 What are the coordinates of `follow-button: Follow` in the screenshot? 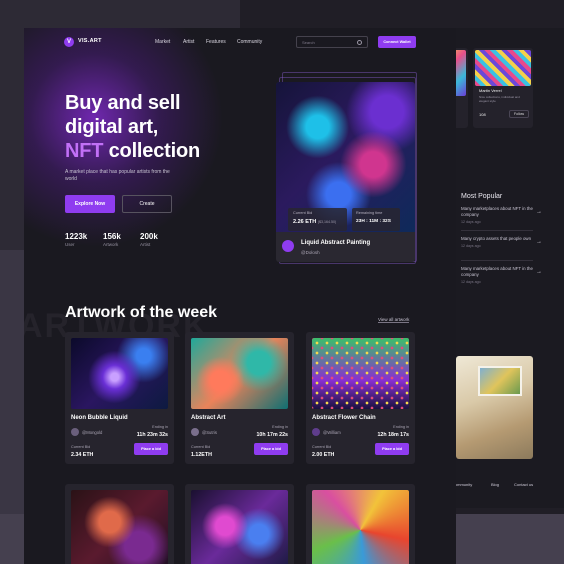 It's located at (519, 114).